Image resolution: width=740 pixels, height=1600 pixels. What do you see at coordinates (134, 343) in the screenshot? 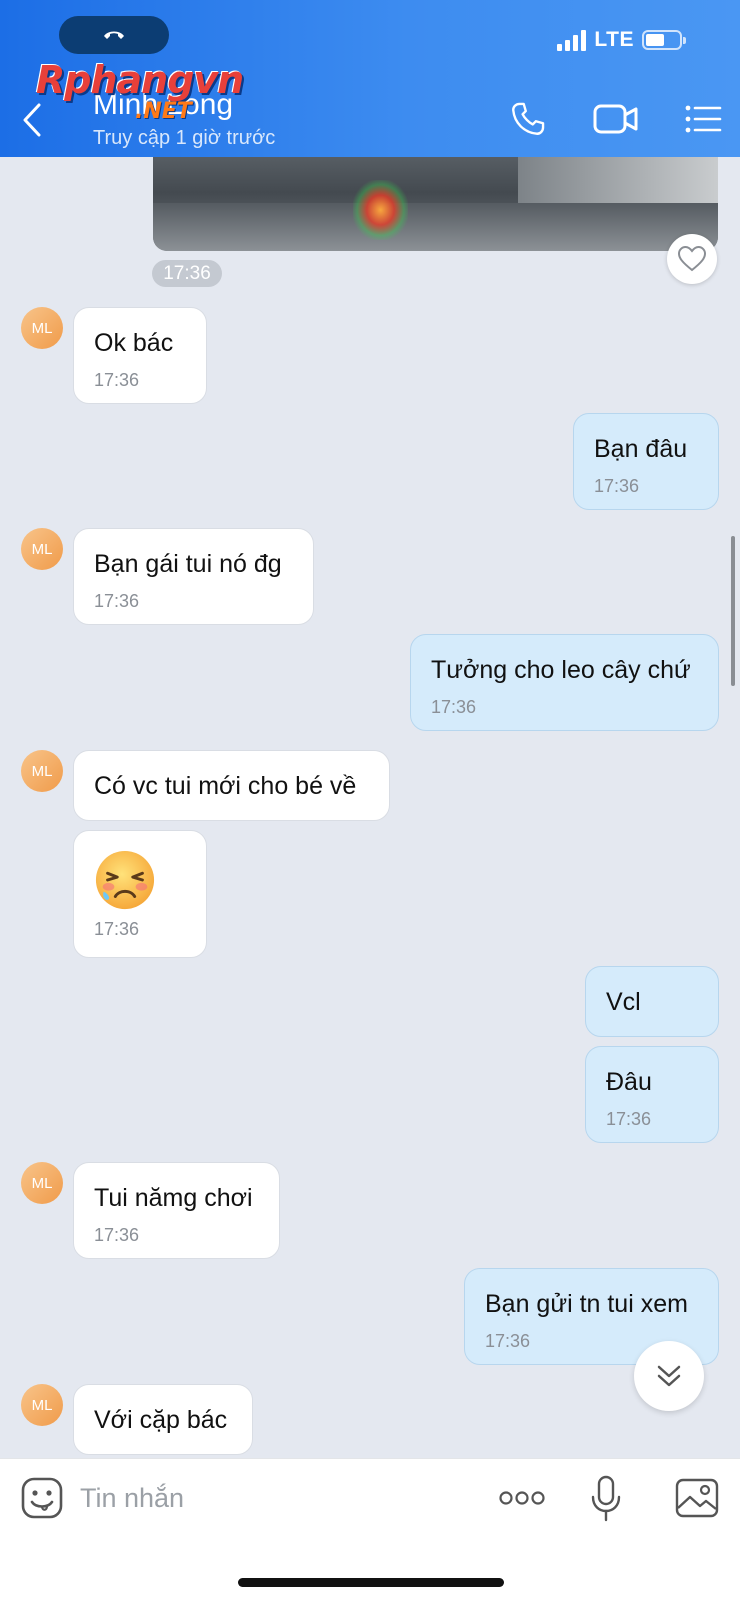
I see `message-text: Ok bác` at bounding box center [134, 343].